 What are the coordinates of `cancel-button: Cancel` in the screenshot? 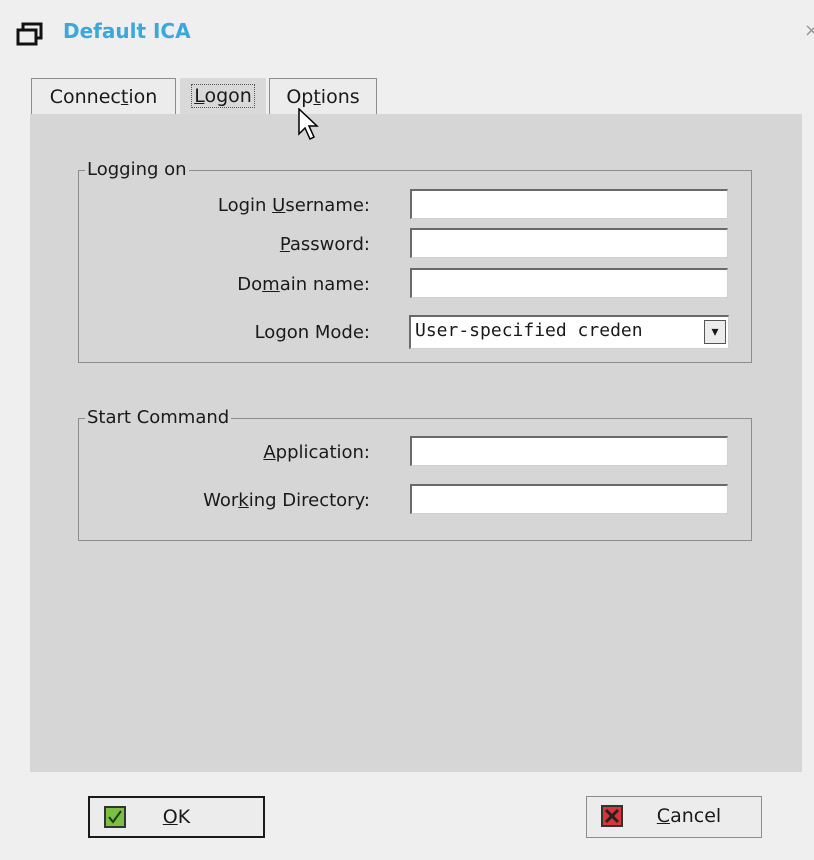 It's located at (674, 817).